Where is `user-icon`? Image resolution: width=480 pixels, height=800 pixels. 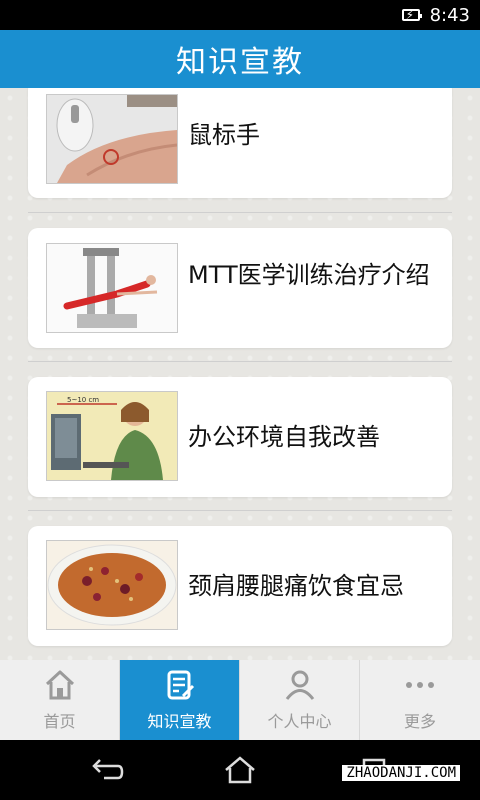
user-icon is located at coordinates (299, 685).